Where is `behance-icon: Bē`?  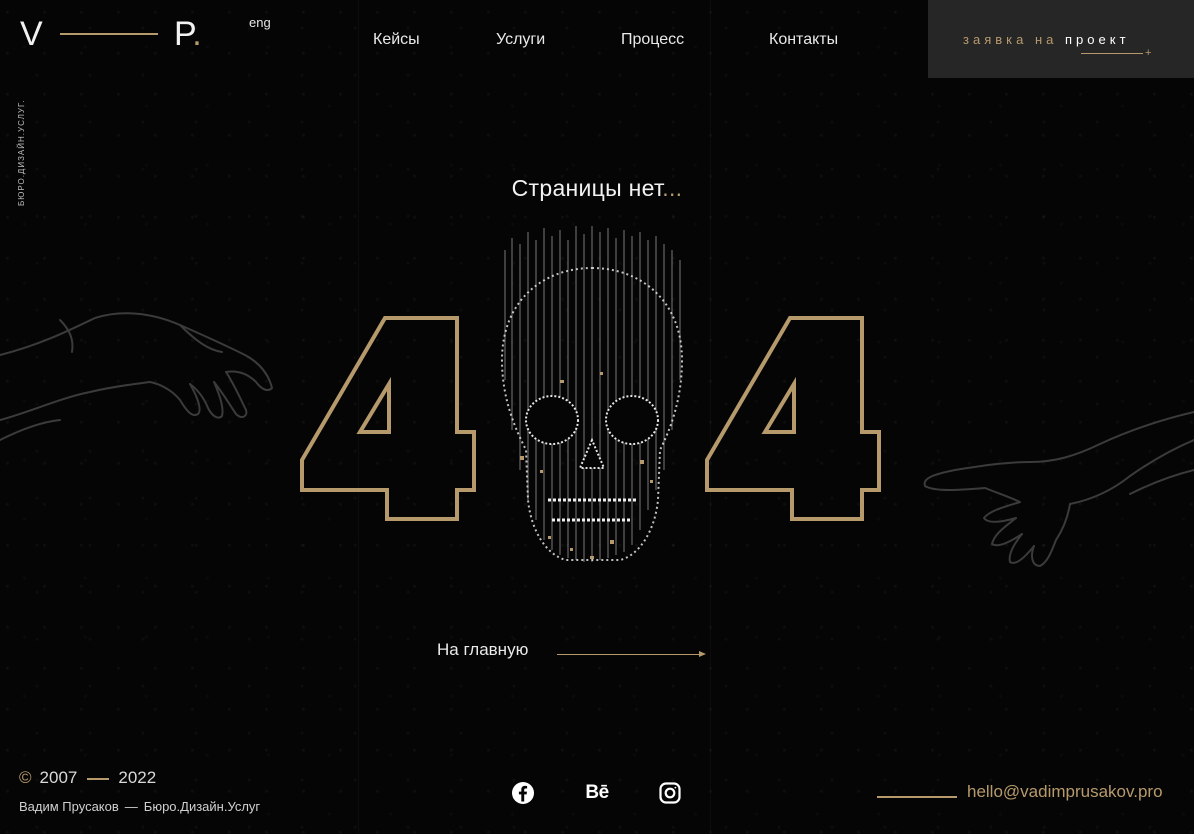 behance-icon: Bē is located at coordinates (597, 793).